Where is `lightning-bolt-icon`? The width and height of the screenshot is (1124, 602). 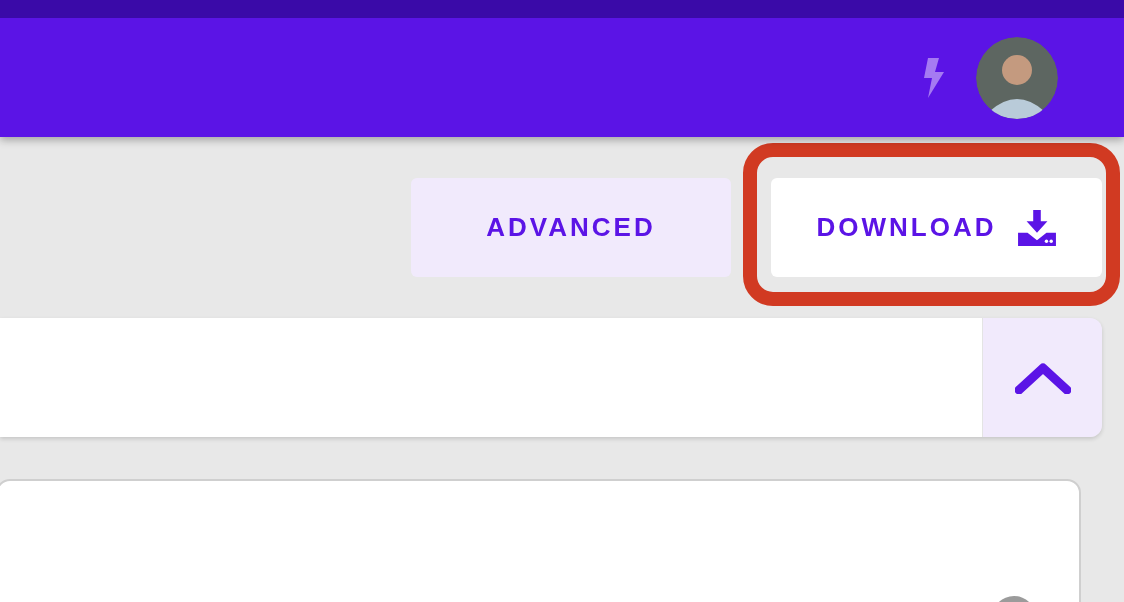 lightning-bolt-icon is located at coordinates (934, 77).